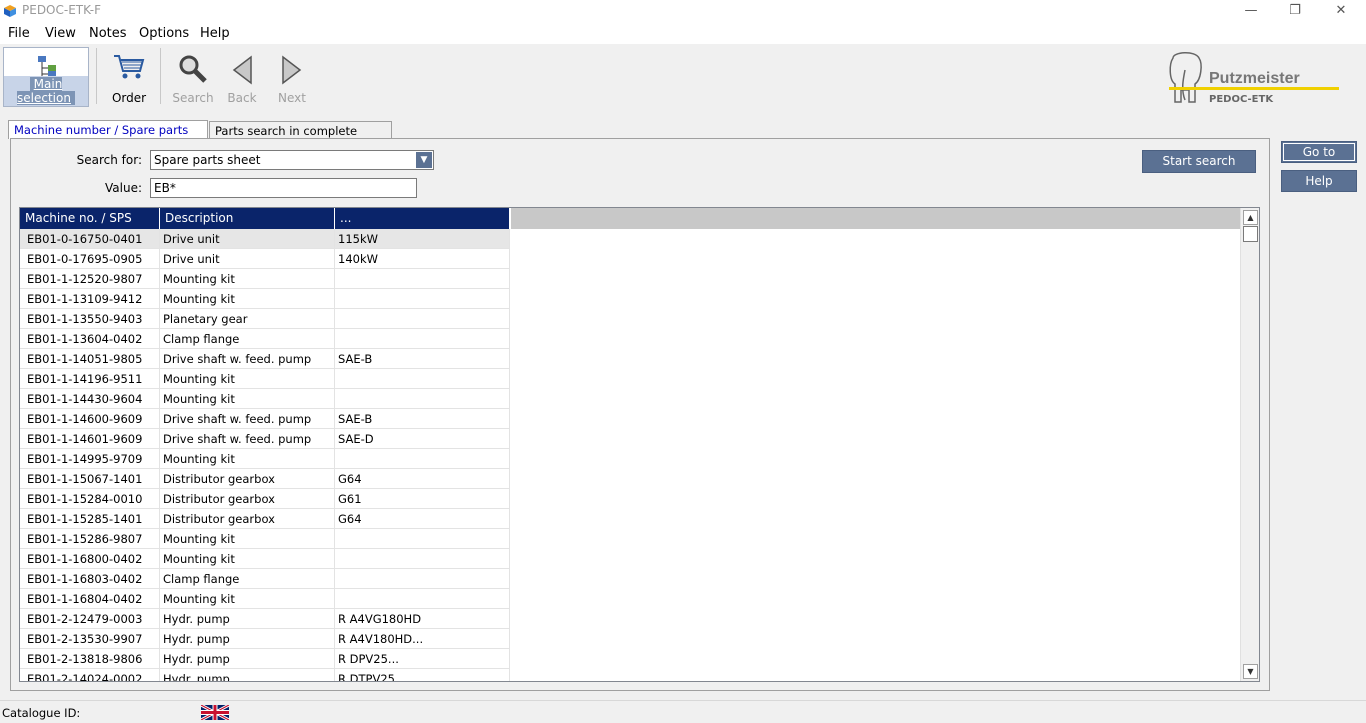 This screenshot has height=723, width=1366. I want to click on uk-flag-icon, so click(215, 712).